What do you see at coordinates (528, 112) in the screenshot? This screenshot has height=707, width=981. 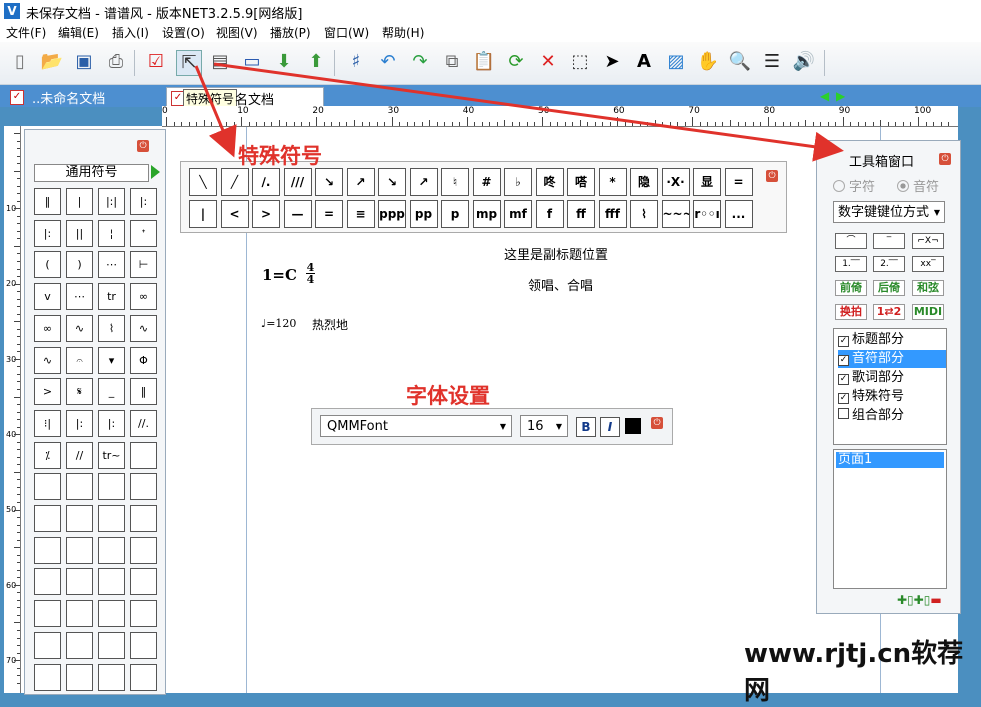 I see `arrow-to-toolbox` at bounding box center [528, 112].